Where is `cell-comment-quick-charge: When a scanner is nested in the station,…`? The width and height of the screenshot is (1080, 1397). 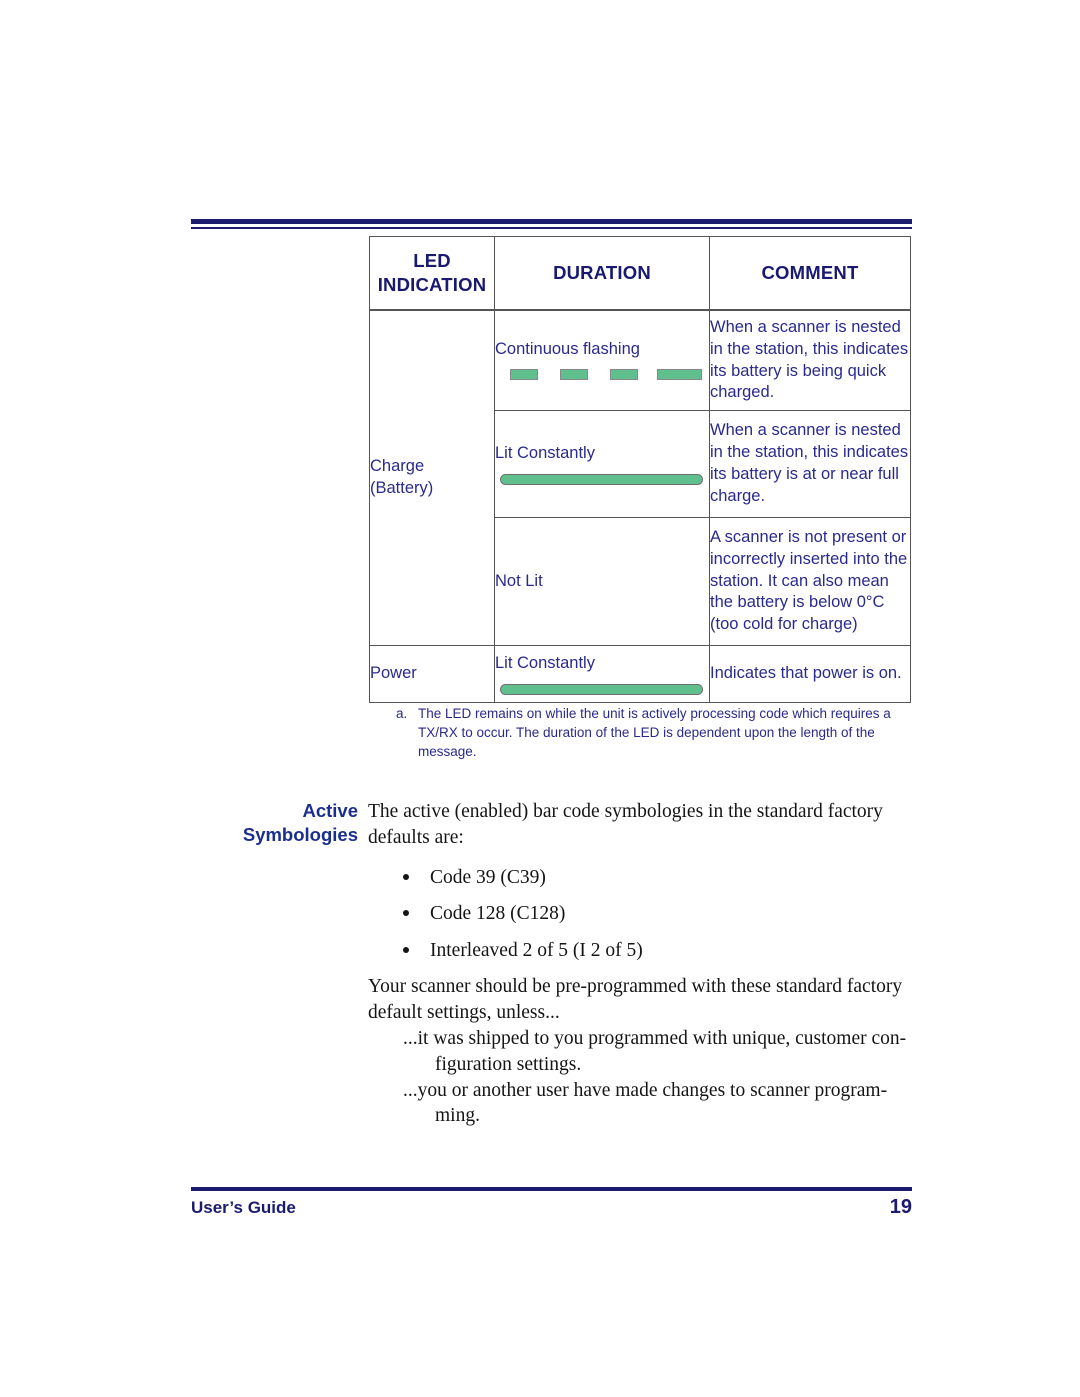 cell-comment-quick-charge: When a scanner is nested in the station,… is located at coordinates (810, 360).